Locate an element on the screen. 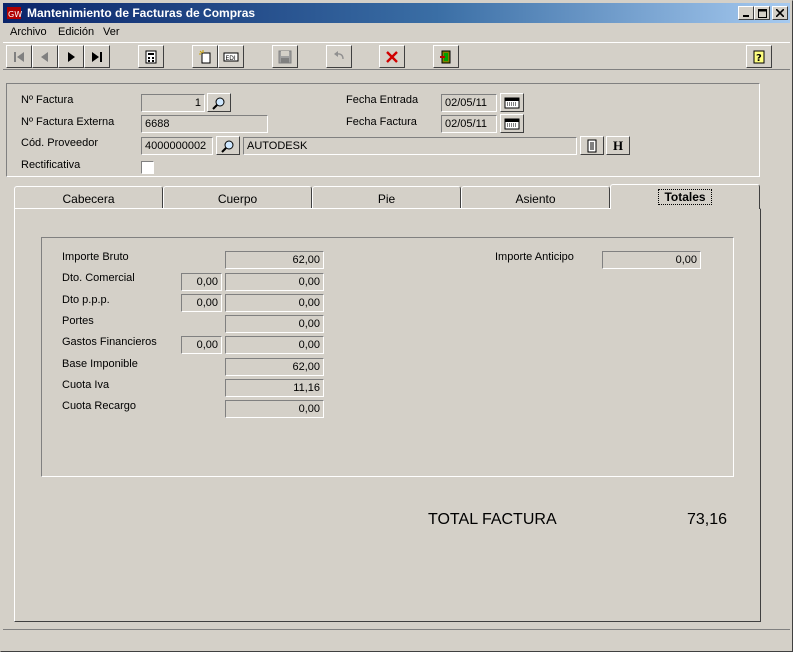 The height and width of the screenshot is (652, 793). undo-button is located at coordinates (339, 56).